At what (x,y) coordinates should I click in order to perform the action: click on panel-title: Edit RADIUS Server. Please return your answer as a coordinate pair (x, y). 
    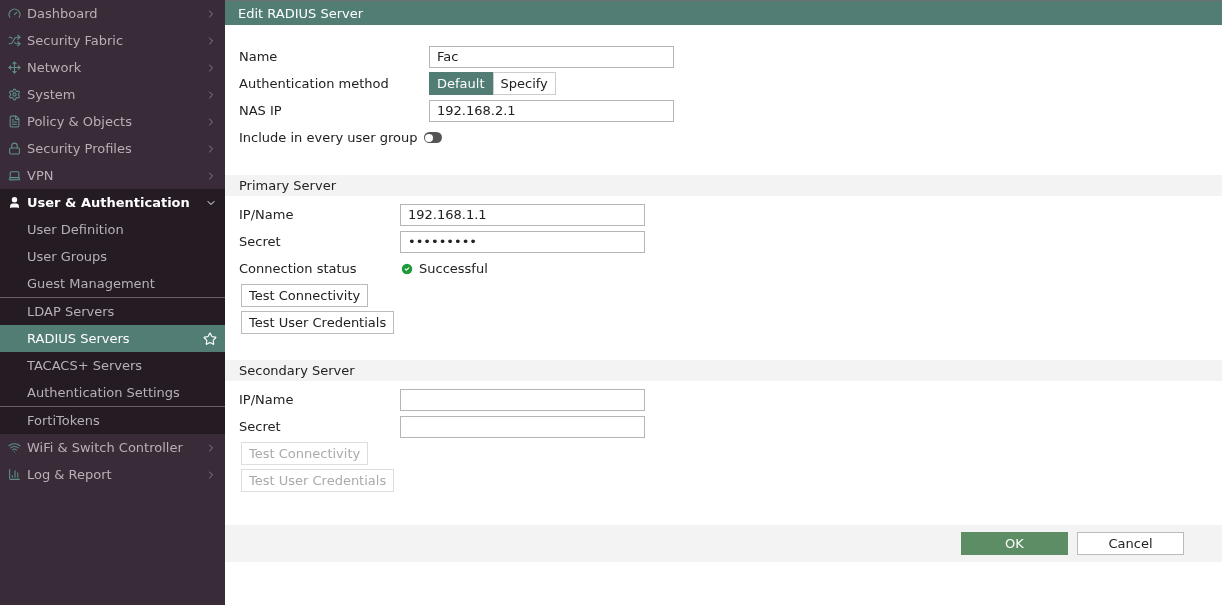
    Looking at the image, I should click on (723, 13).